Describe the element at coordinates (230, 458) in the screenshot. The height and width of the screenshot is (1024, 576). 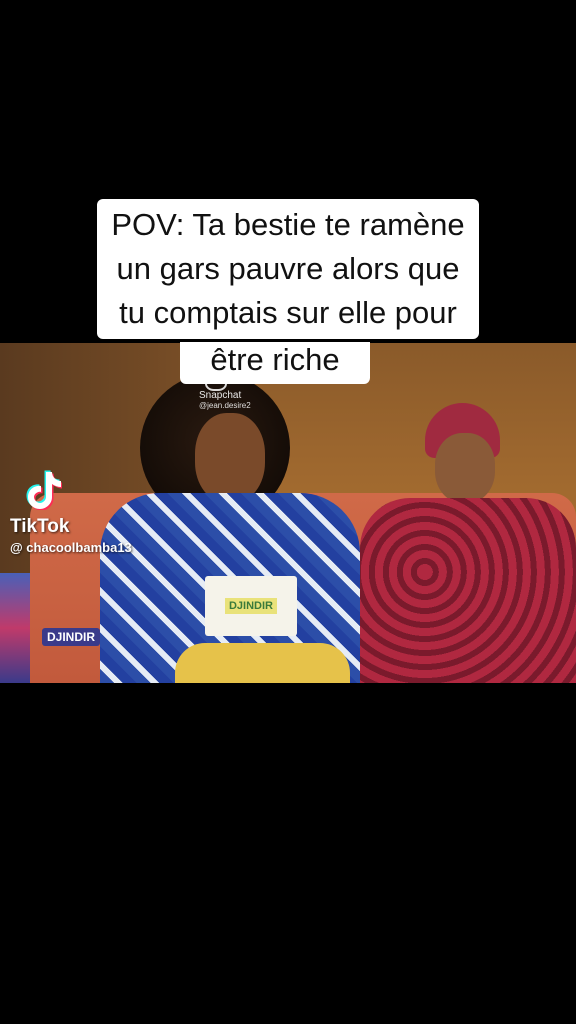
I see `host-face` at that location.